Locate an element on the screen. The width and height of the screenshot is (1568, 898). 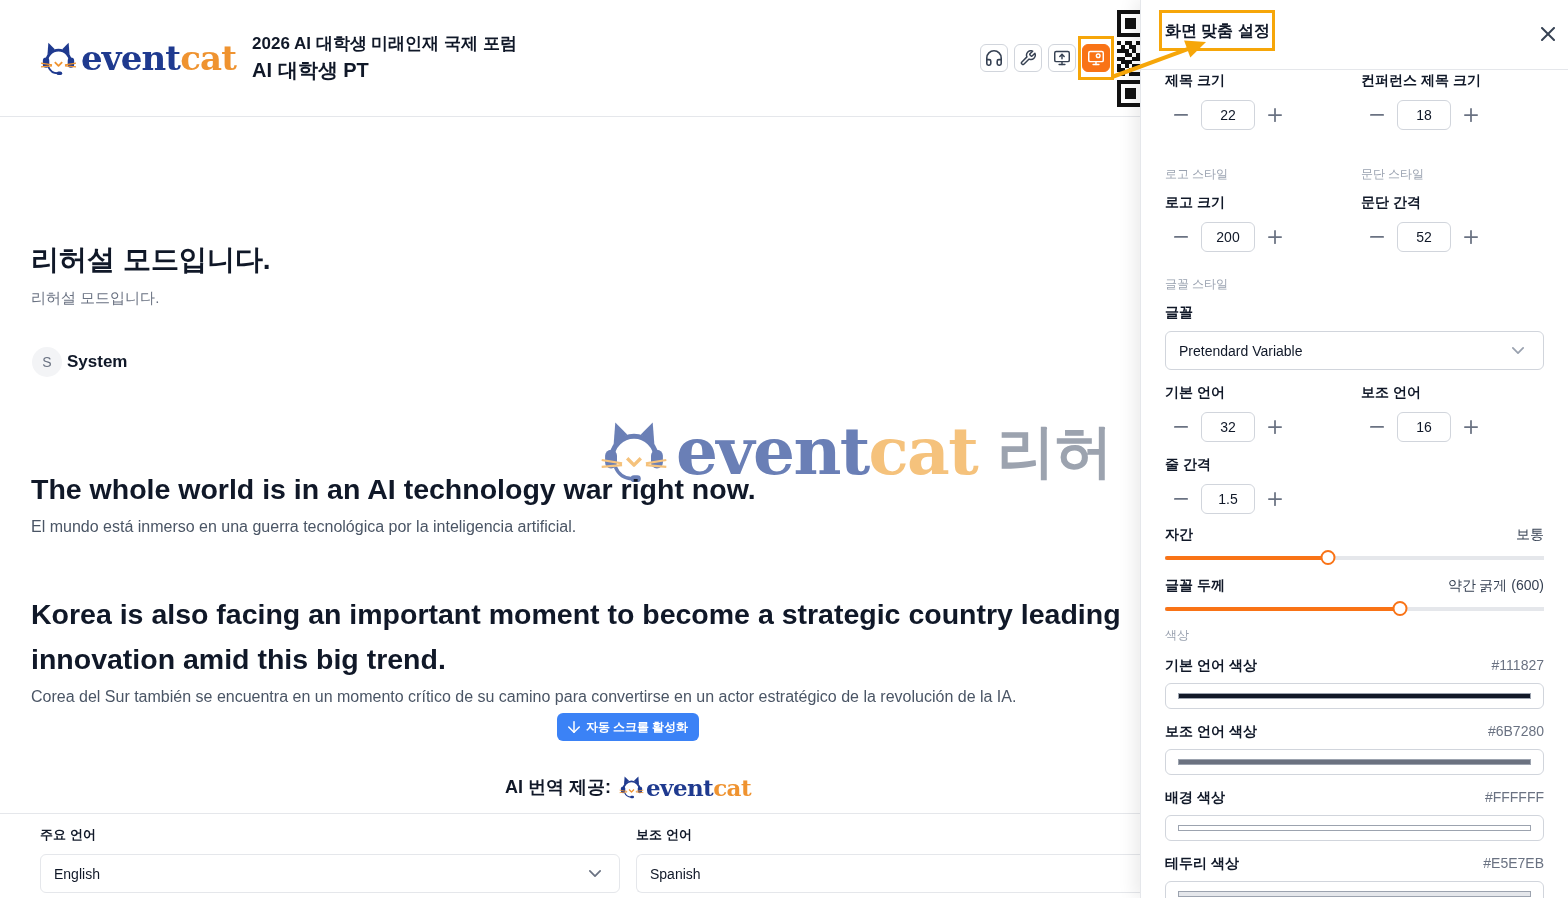
headphones-icon is located at coordinates (994, 58).